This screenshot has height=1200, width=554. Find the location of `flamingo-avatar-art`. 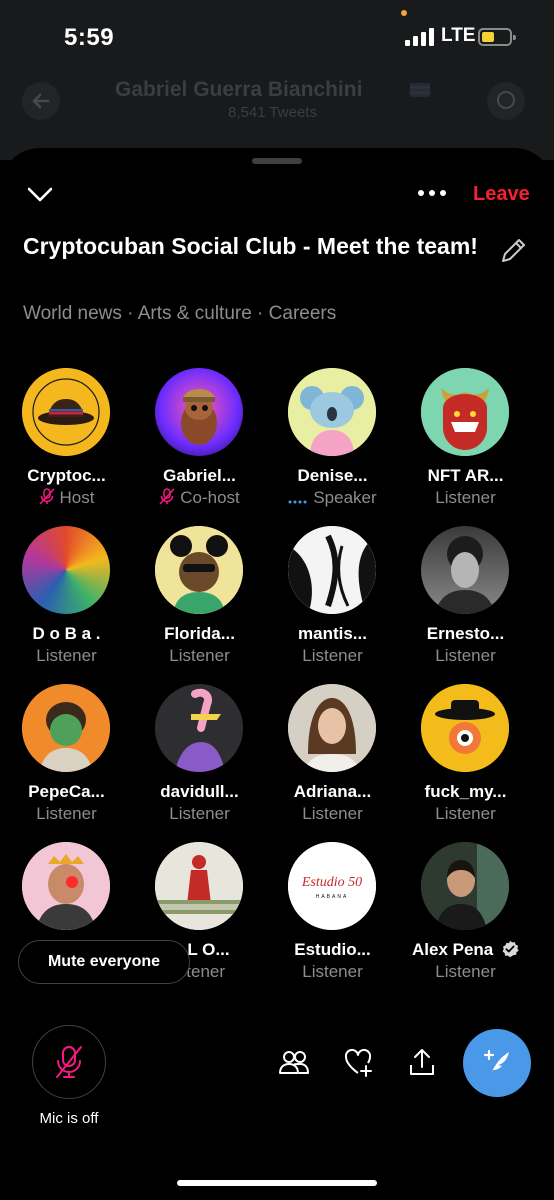

flamingo-avatar-art is located at coordinates (199, 728).